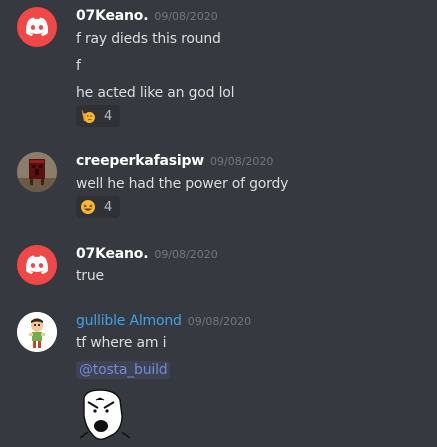  What do you see at coordinates (148, 39) in the screenshot?
I see `message-text: f ray dieds this round` at bounding box center [148, 39].